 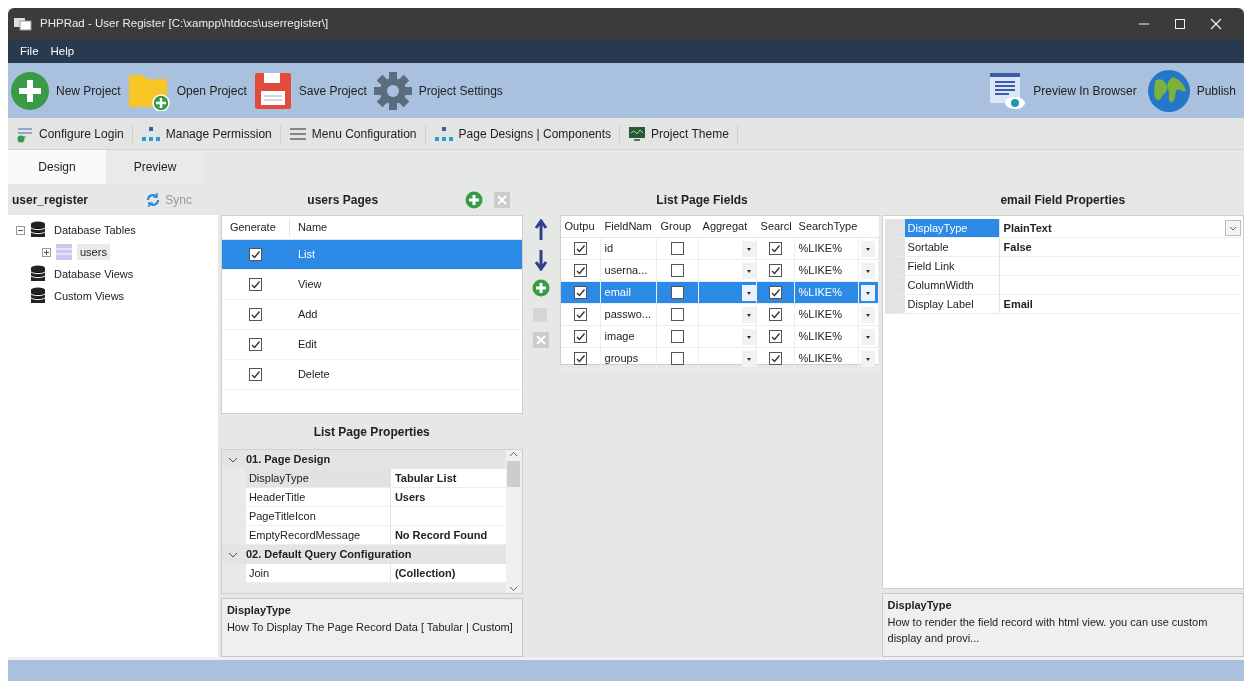 What do you see at coordinates (89, 296) in the screenshot?
I see `tree-item: Custom Views` at bounding box center [89, 296].